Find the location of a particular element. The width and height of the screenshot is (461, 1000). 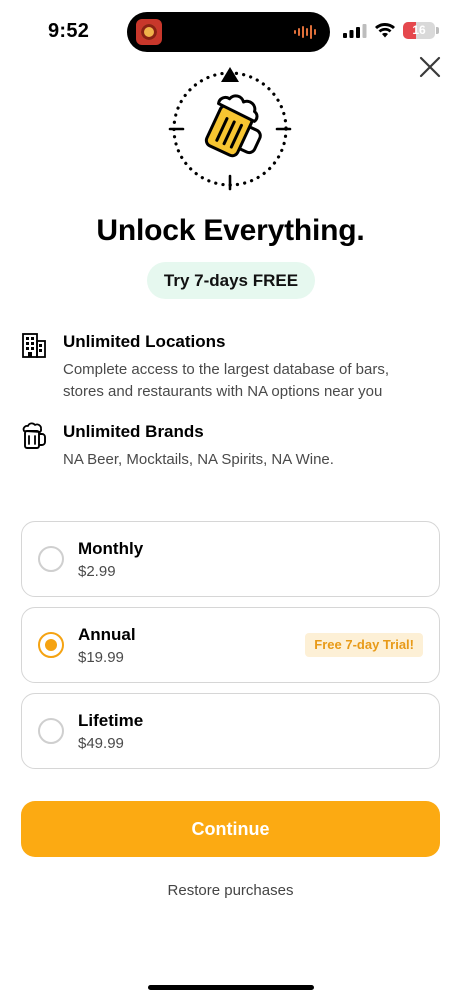

audio-waveform-icon is located at coordinates (305, 32).